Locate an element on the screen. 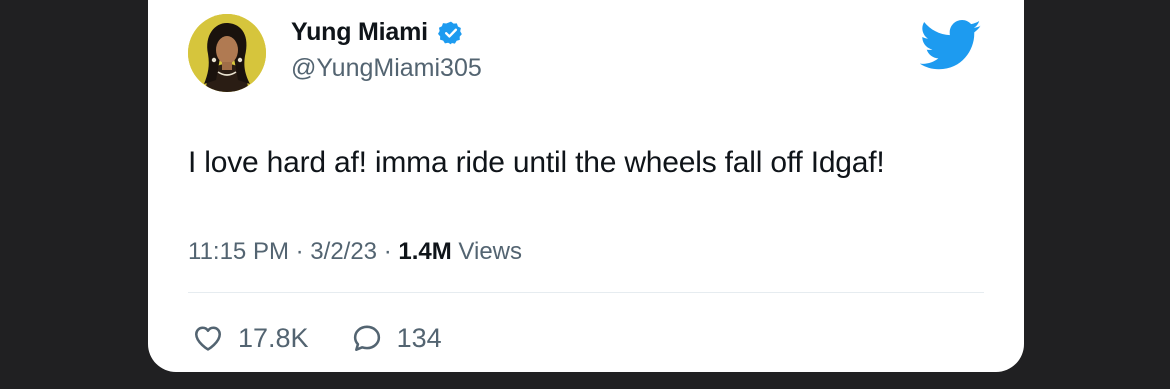  tweet-date: 3/2/23 is located at coordinates (343, 251).